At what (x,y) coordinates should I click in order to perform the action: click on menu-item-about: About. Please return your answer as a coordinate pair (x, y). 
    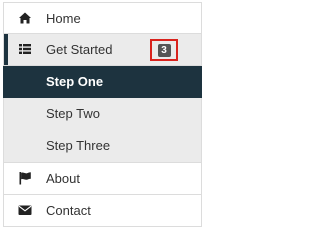
    Looking at the image, I should click on (102, 179).